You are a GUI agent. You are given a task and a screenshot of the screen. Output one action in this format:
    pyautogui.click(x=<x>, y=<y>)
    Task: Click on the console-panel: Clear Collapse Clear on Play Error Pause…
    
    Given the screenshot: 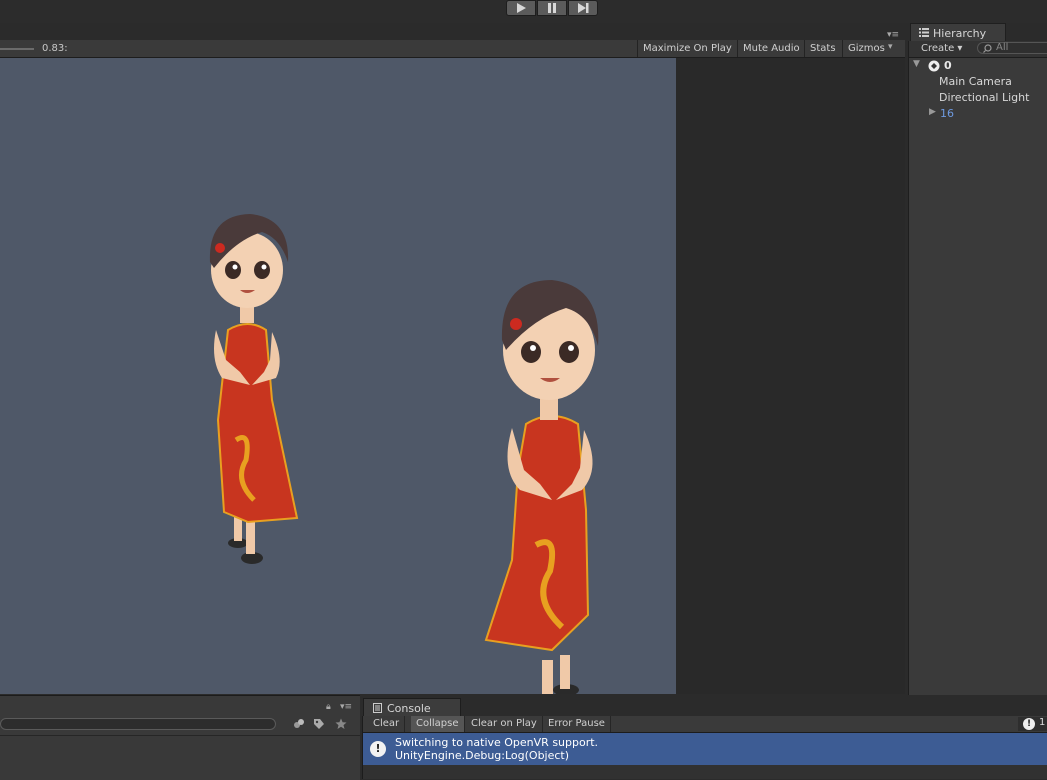 What is the action you would take?
    pyautogui.click(x=704, y=747)
    